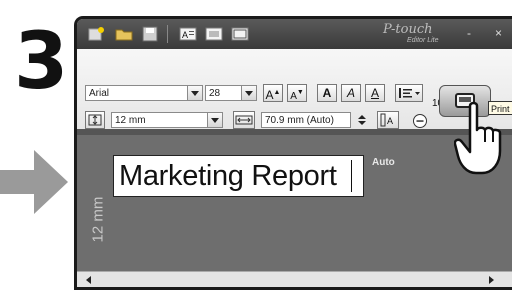 This screenshot has height=290, width=512. What do you see at coordinates (294, 34) in the screenshot?
I see `title-bar: A P-touch Editor Lite - ×` at bounding box center [294, 34].